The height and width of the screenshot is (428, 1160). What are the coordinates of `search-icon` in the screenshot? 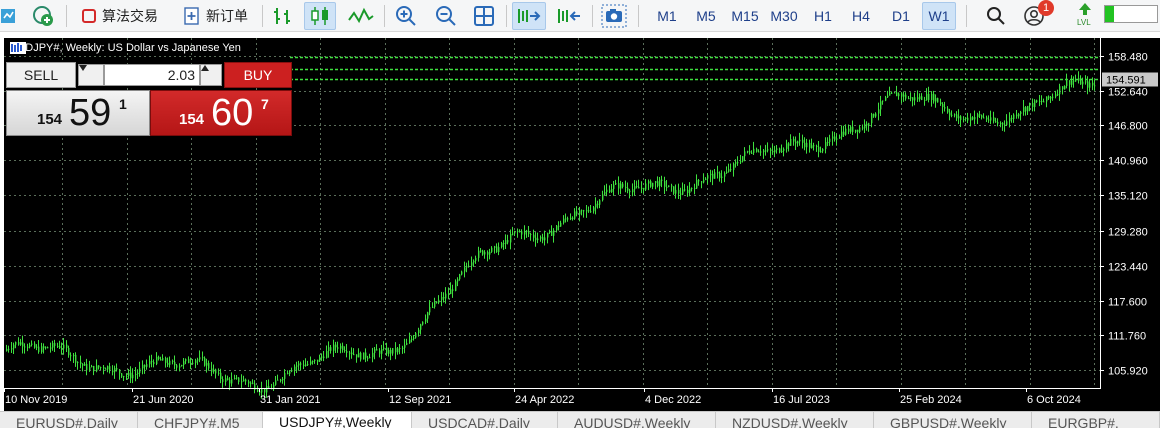 It's located at (996, 16).